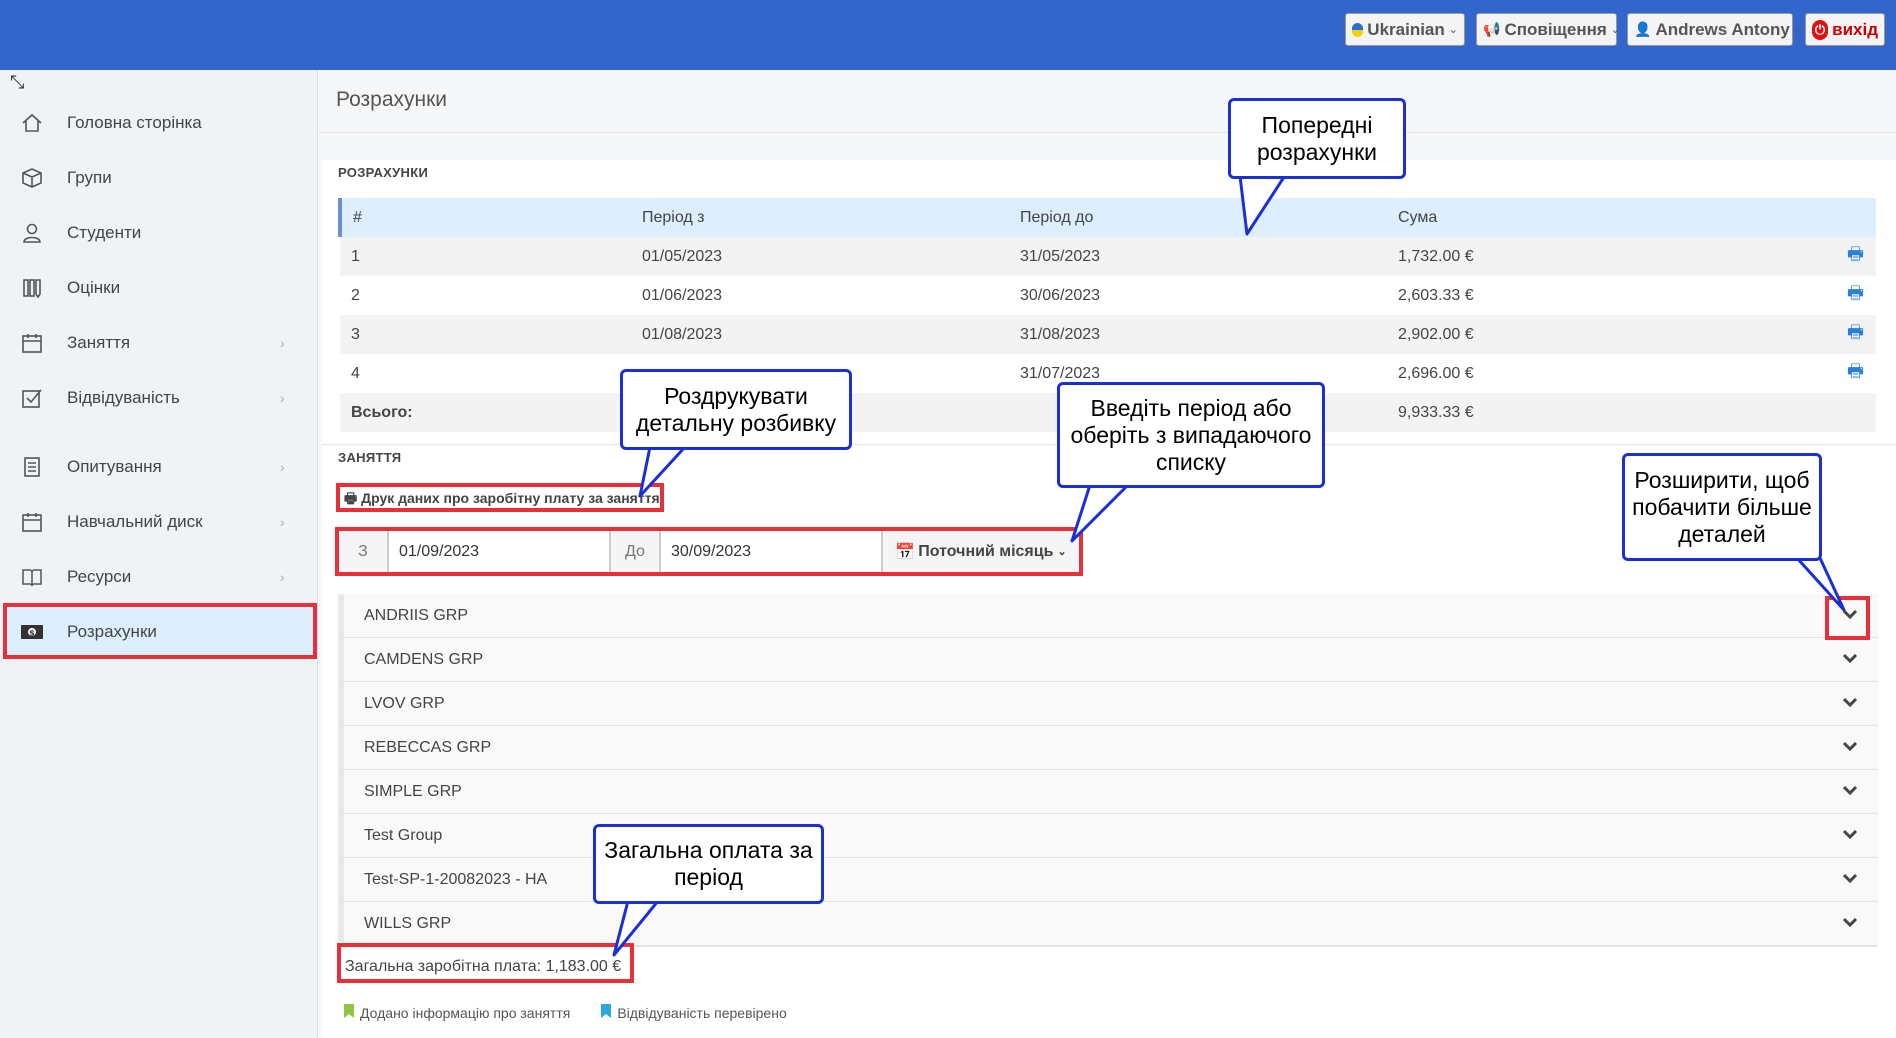  Describe the element at coordinates (1722, 507) in the screenshot. I see `callout-expand-details: Розширити, щоб побачити більше деталей` at that location.